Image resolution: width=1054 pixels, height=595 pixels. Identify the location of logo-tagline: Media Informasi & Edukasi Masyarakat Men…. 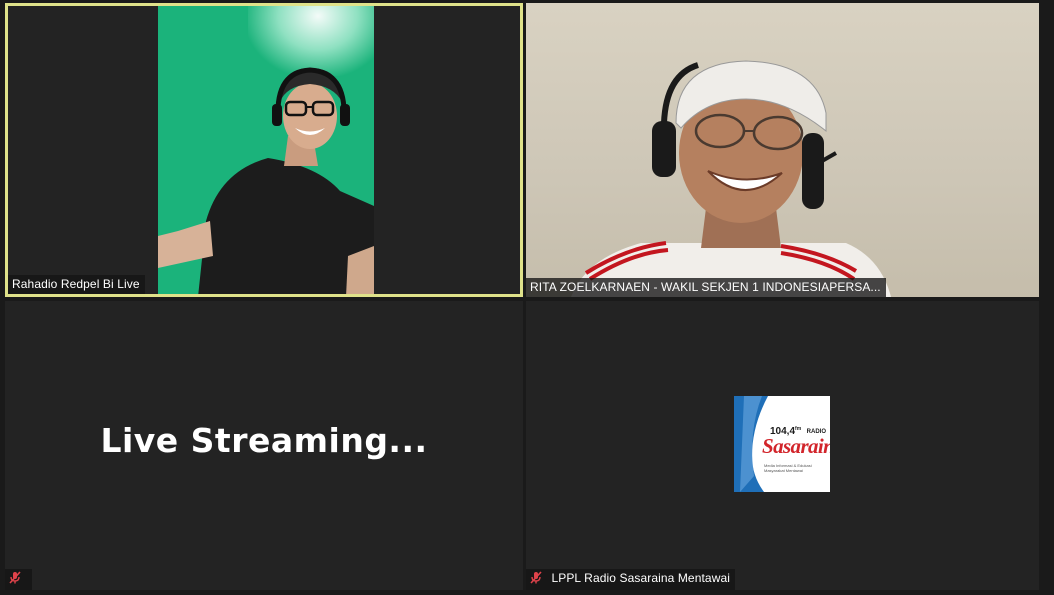
(788, 468).